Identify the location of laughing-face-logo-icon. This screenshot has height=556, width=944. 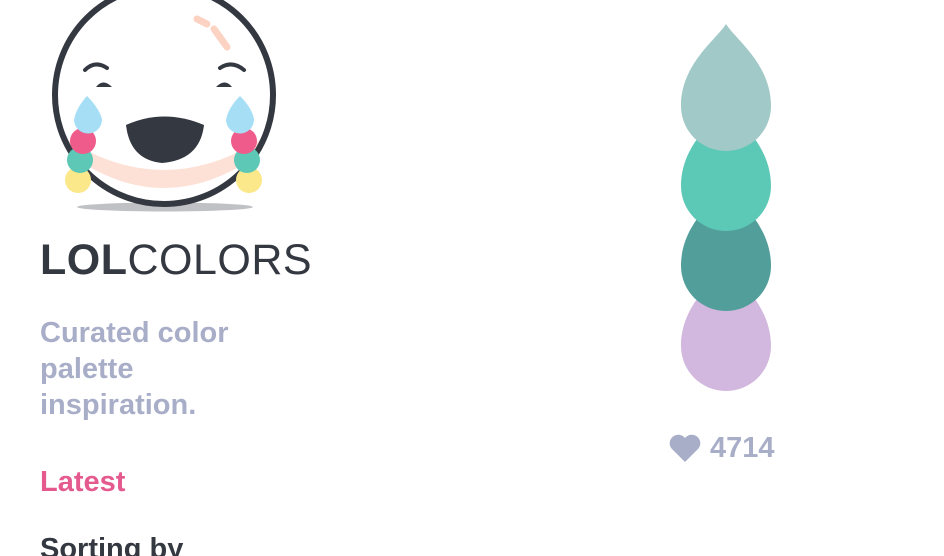
(164, 106).